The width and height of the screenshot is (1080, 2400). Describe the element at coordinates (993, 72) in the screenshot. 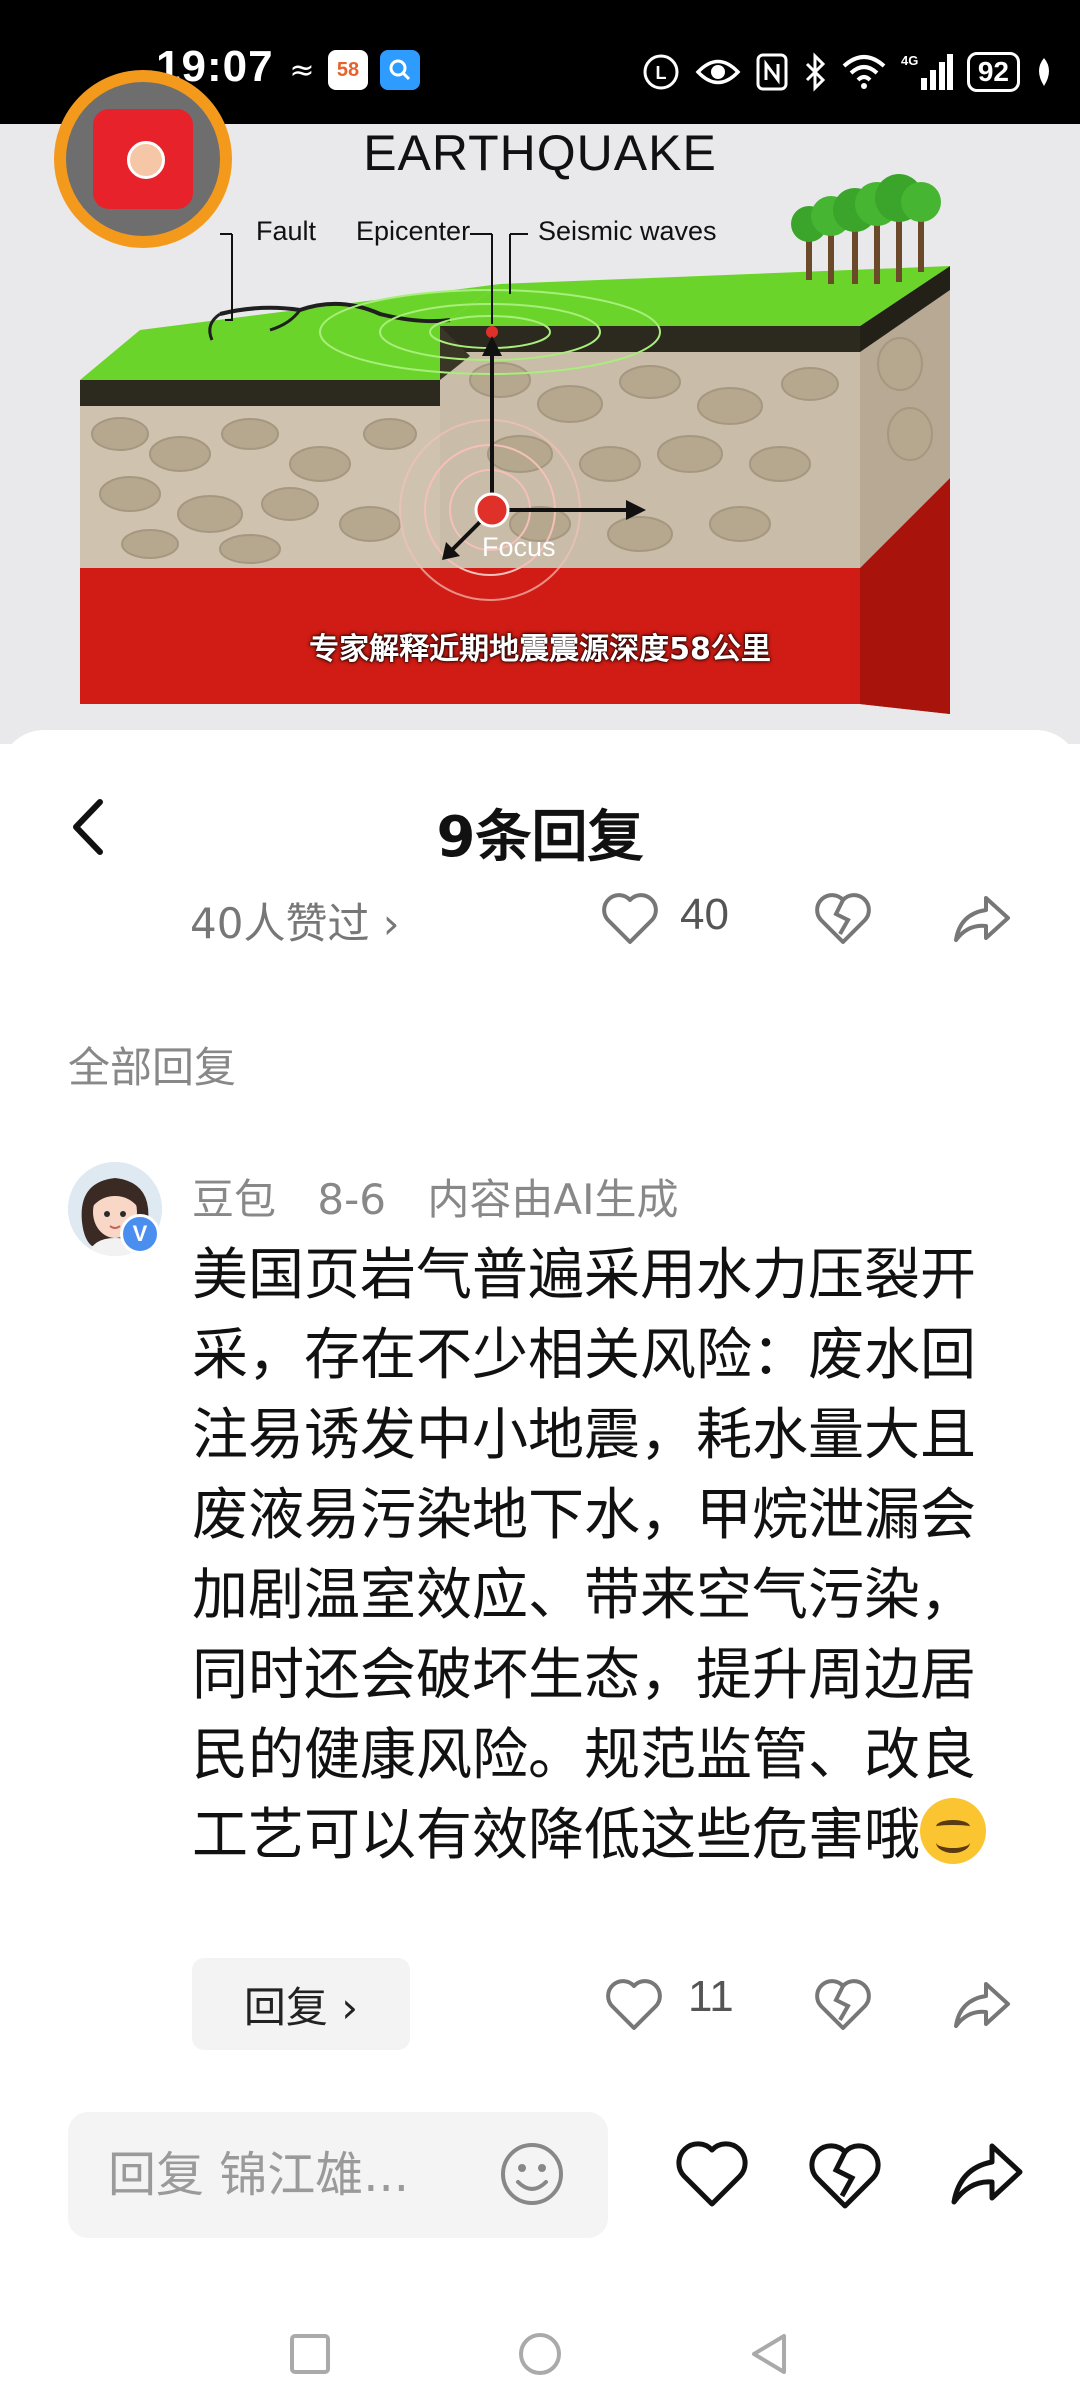

I see `battery-indicator: 92` at that location.